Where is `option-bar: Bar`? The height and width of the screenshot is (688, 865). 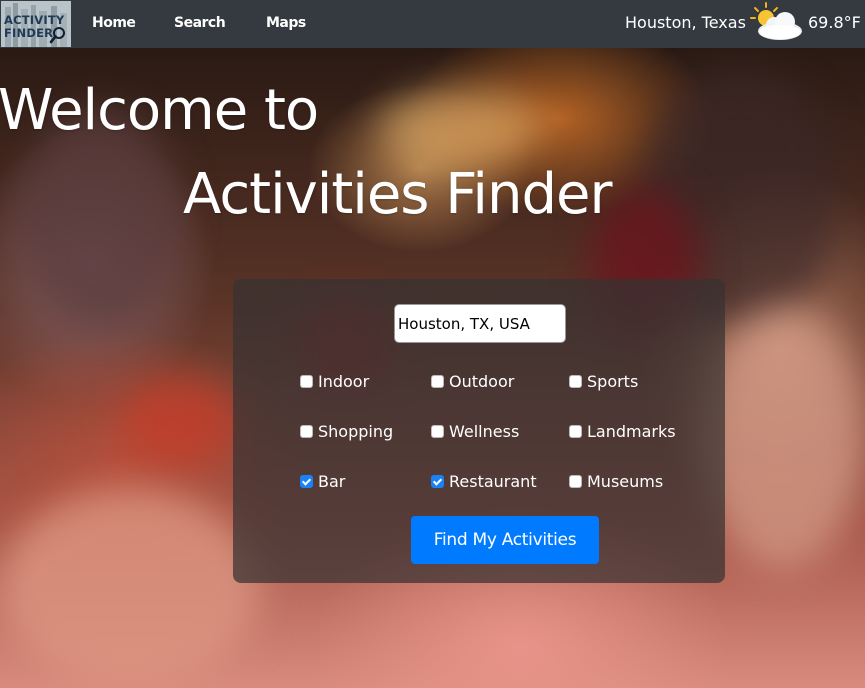 option-bar: Bar is located at coordinates (322, 481).